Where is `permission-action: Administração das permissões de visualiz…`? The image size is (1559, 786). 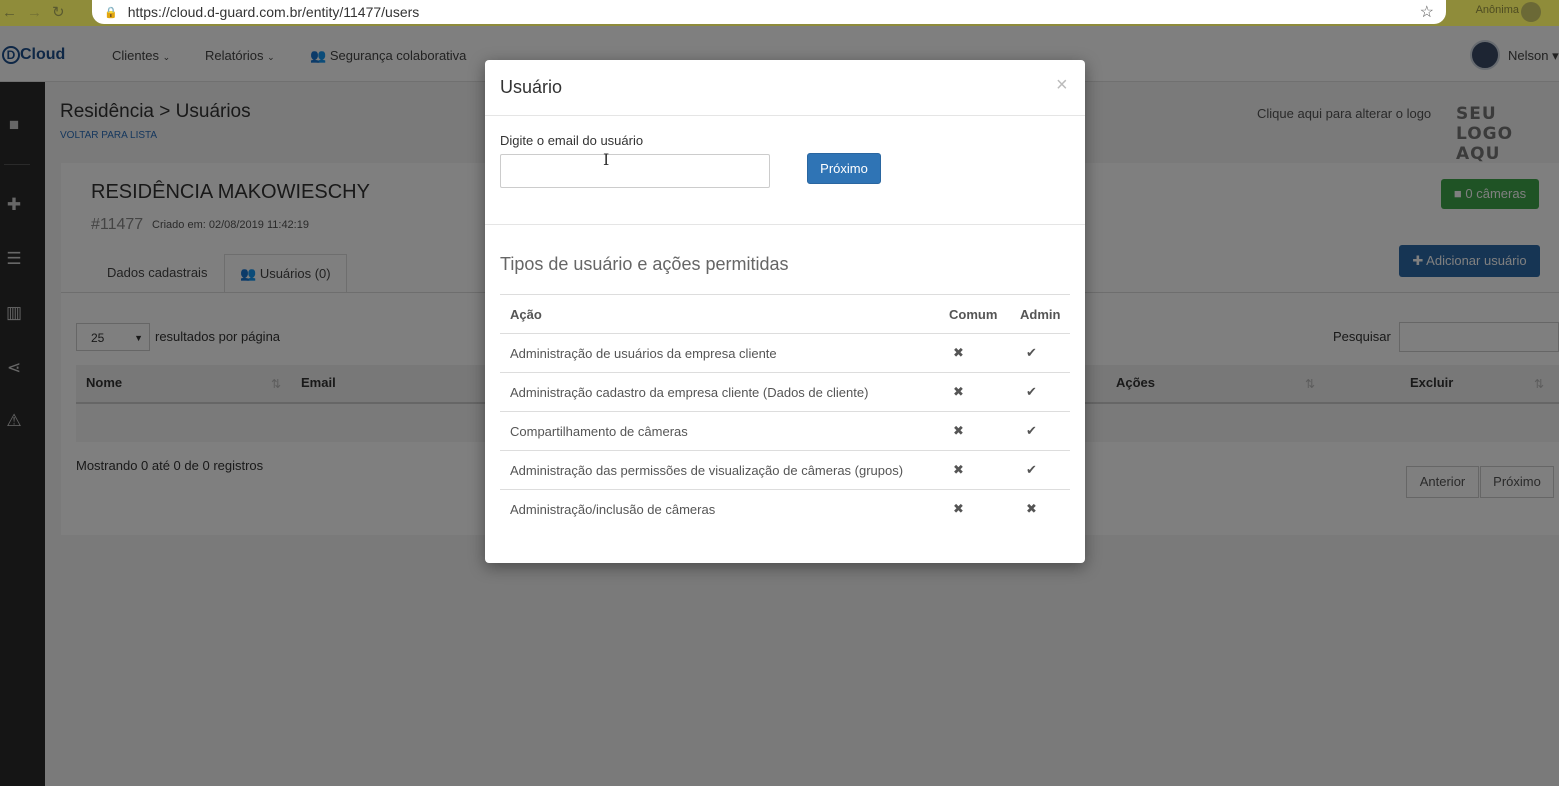
permission-action: Administração das permissões de visualiz… is located at coordinates (719, 470).